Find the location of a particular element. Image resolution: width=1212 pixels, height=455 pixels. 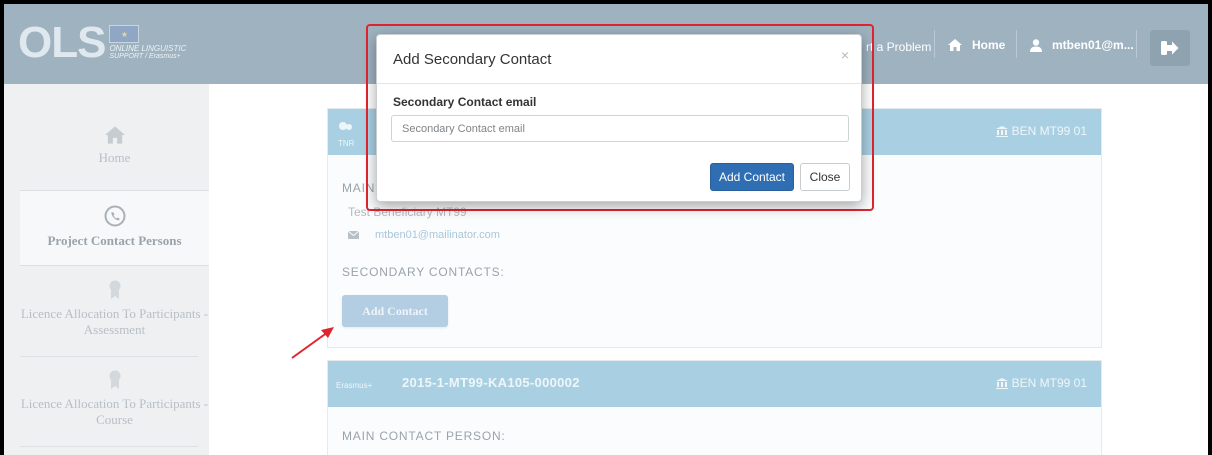

contact-person-email: mtben01@mailinator.com is located at coordinates (424, 235).